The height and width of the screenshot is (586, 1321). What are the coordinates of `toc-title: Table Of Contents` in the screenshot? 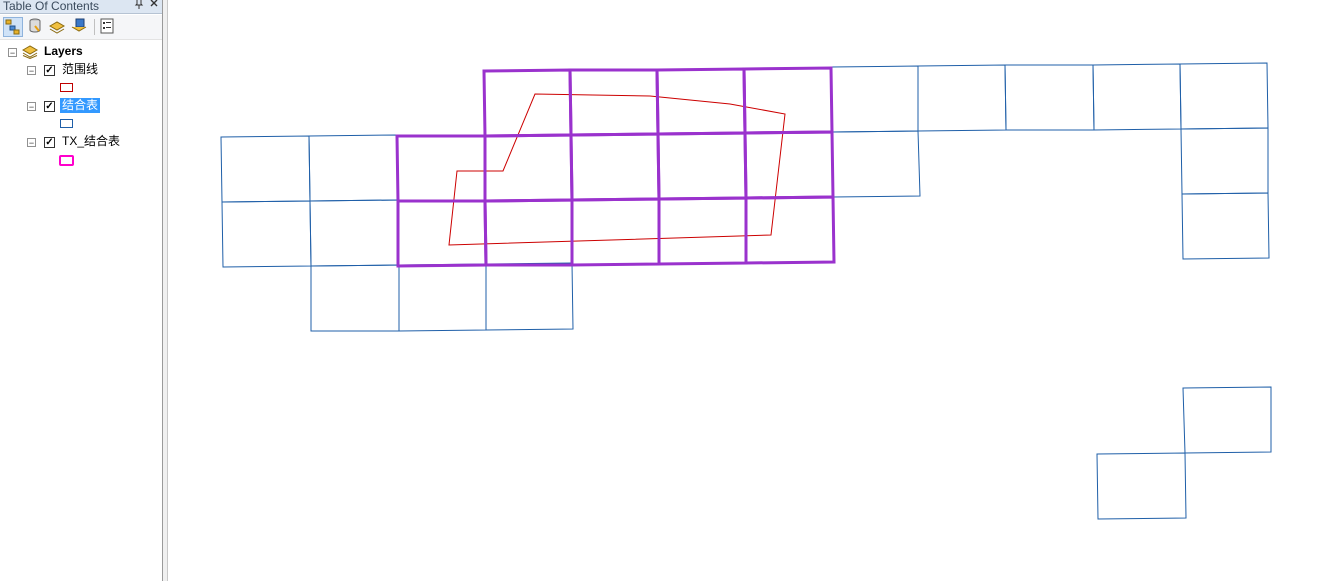 It's located at (51, 6).